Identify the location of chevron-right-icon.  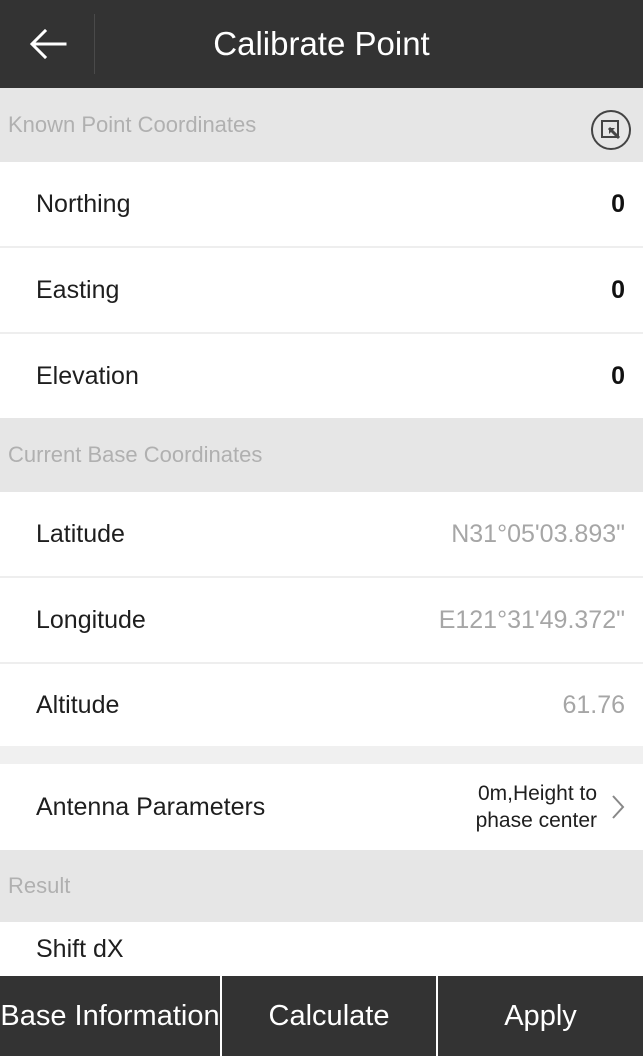
(618, 807).